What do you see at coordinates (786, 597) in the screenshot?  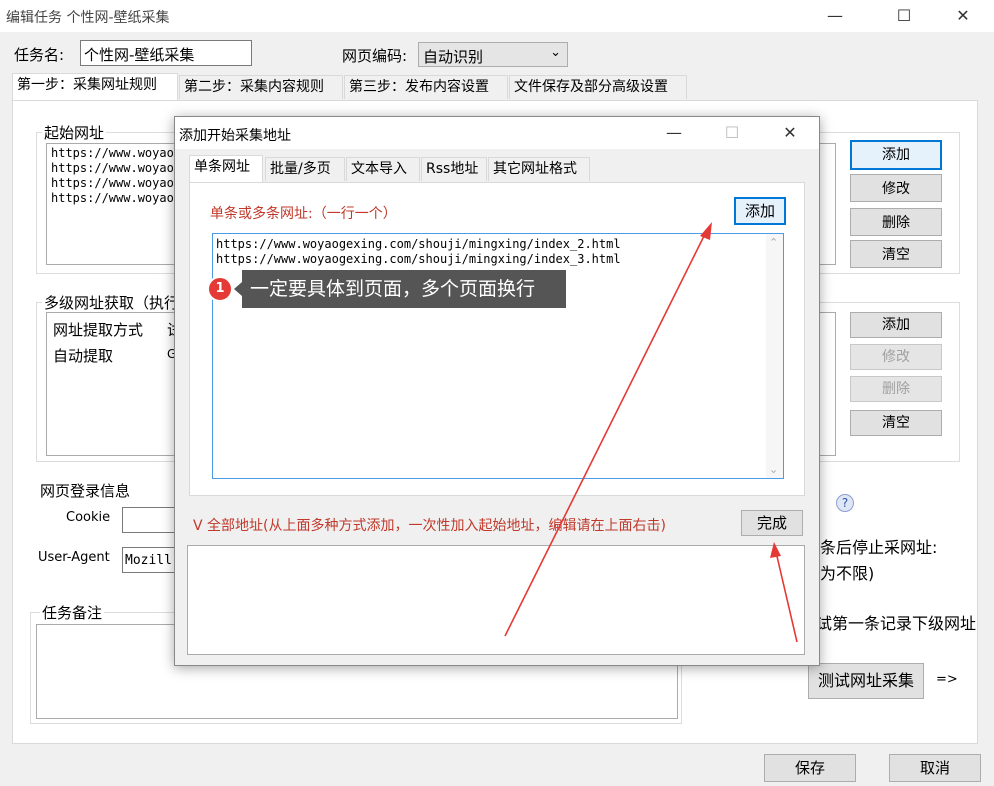 I see `arrow-to-done-button` at bounding box center [786, 597].